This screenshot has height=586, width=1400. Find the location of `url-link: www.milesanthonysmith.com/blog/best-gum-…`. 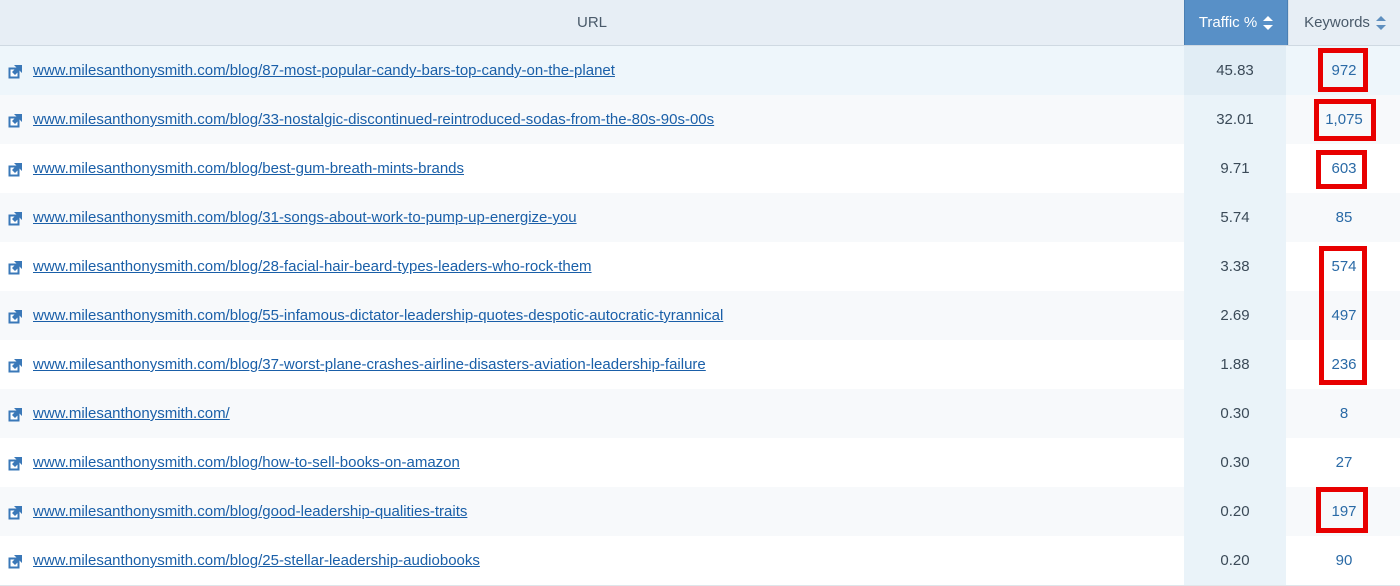

url-link: www.milesanthonysmith.com/blog/best-gum-… is located at coordinates (248, 168).